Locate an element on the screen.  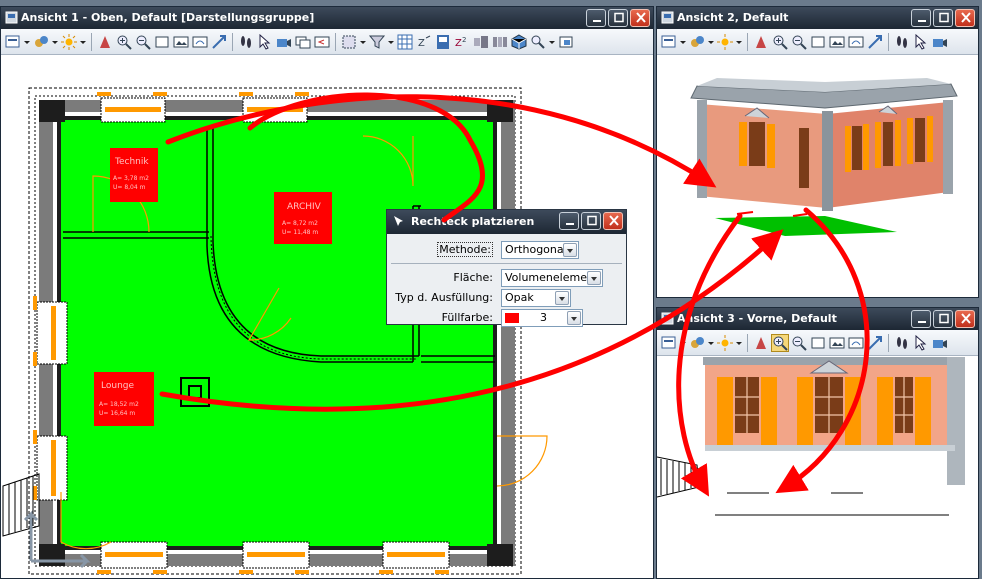
save-view-icon is located at coordinates (443, 42).